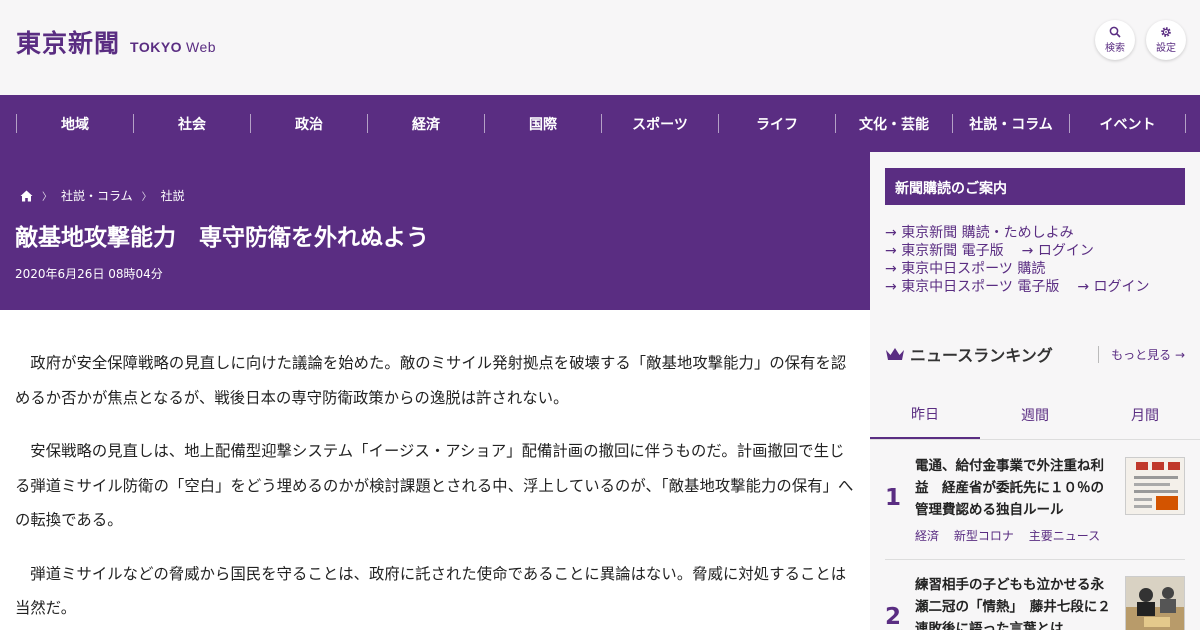 The width and height of the screenshot is (1200, 630). What do you see at coordinates (74, 123) in the screenshot?
I see `nav-item-region: 地域` at bounding box center [74, 123].